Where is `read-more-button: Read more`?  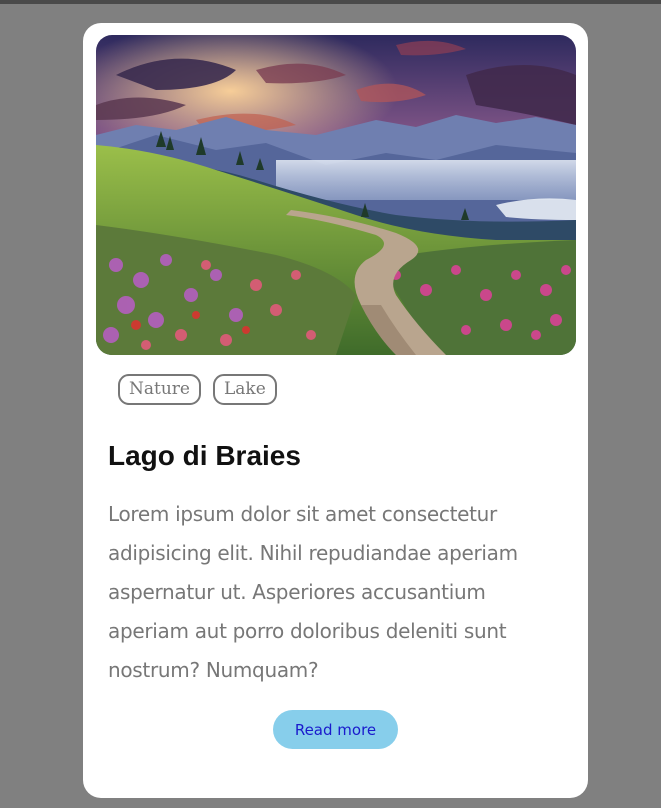
read-more-button: Read more is located at coordinates (335, 729).